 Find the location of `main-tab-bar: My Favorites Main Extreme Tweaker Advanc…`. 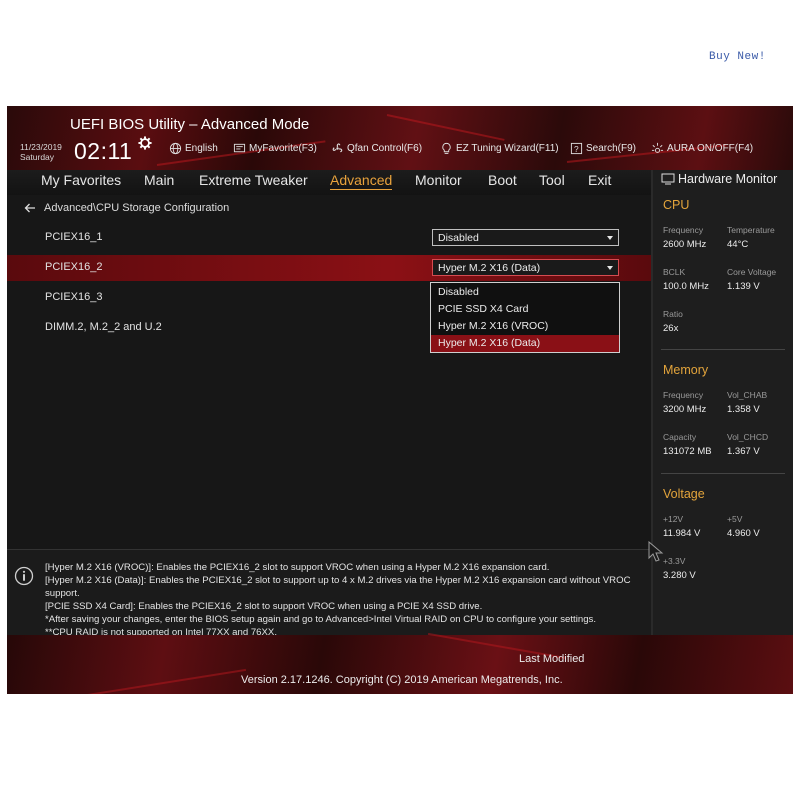

main-tab-bar: My Favorites Main Extreme Tweaker Advanc… is located at coordinates (329, 182).